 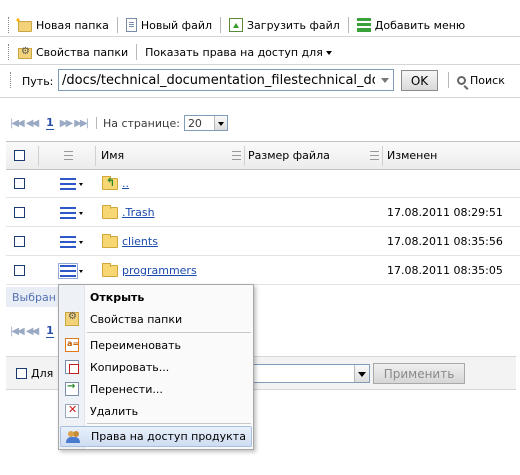 What do you see at coordinates (72, 345) in the screenshot?
I see `rename-icon` at bounding box center [72, 345].